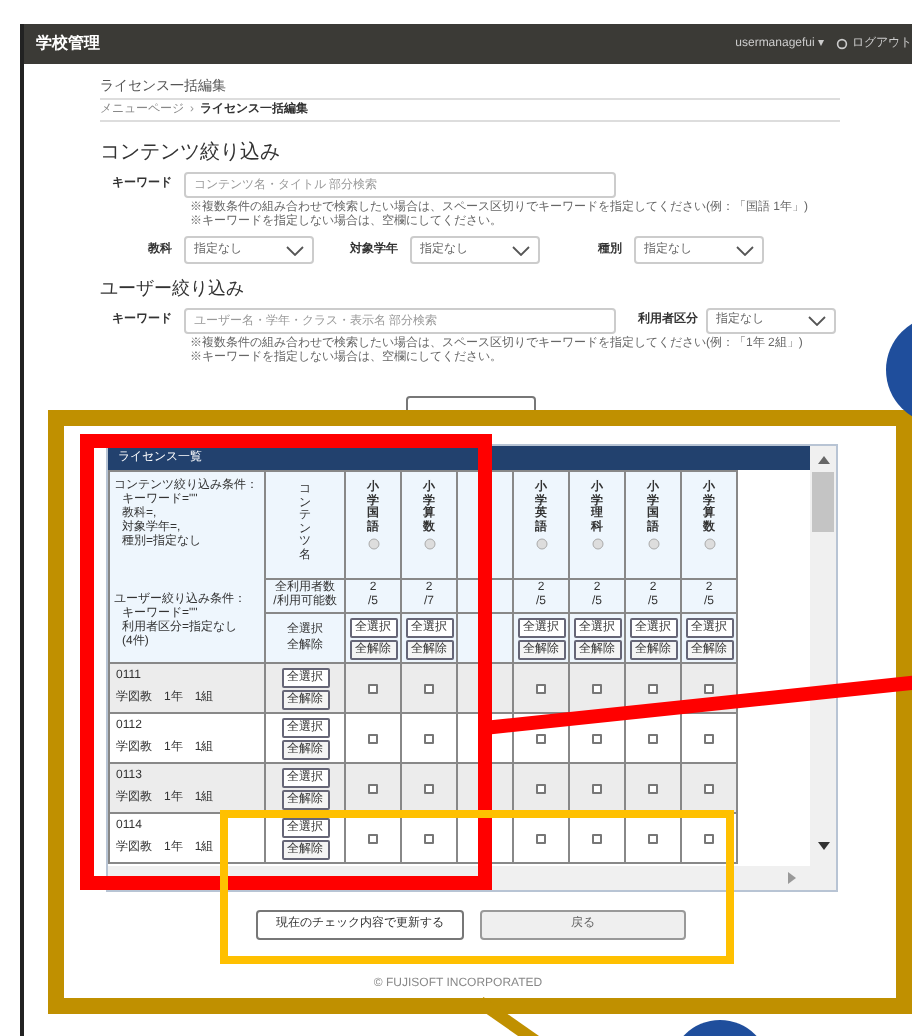 The image size is (912, 1036). What do you see at coordinates (792, 878) in the screenshot?
I see `scroll-right-icon` at bounding box center [792, 878].